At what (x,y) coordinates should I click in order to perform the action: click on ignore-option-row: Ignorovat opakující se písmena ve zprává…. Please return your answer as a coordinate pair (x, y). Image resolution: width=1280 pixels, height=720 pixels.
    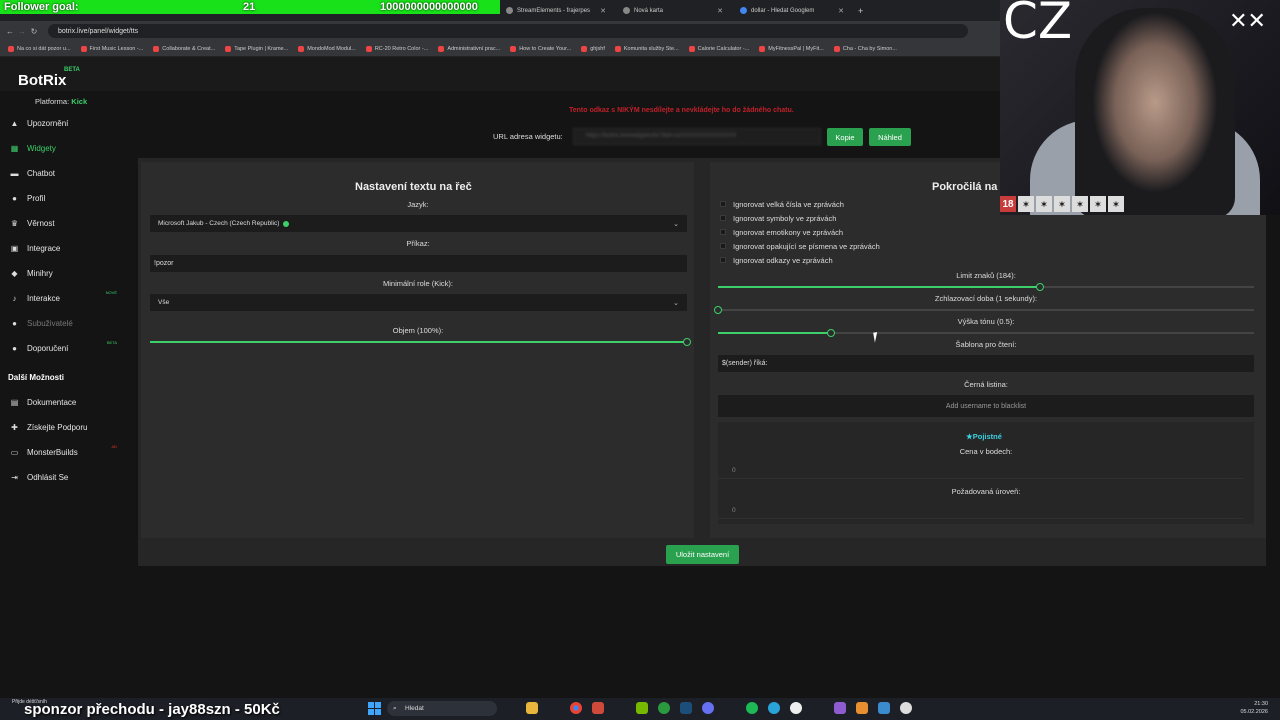
    Looking at the image, I should click on (800, 246).